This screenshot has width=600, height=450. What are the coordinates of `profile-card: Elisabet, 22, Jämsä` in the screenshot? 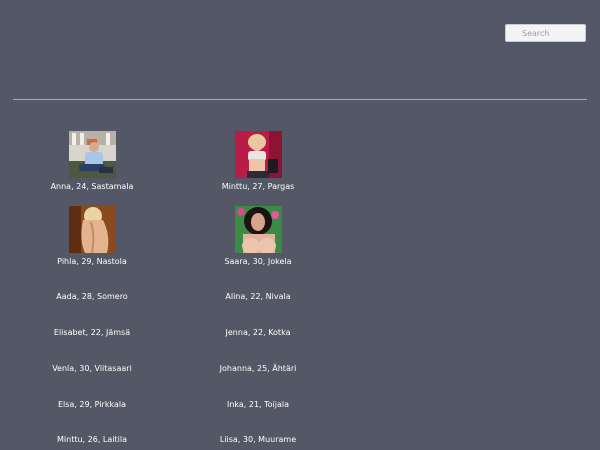 It's located at (92, 333).